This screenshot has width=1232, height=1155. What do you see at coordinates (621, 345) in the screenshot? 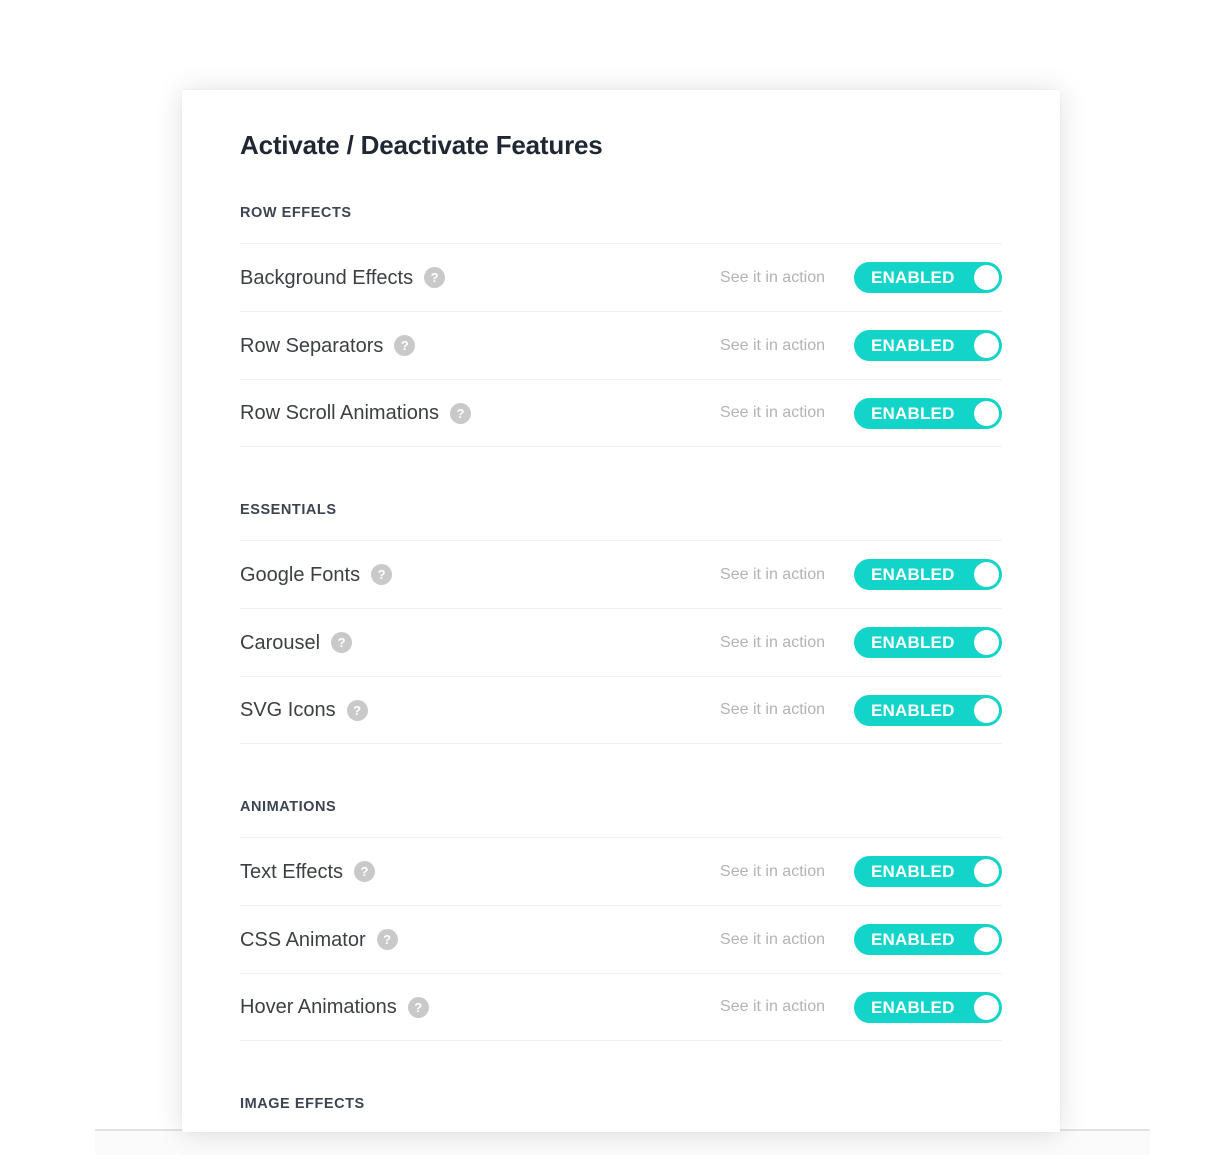
I see `feature-row: Row Separators? See it in action ENABLED` at bounding box center [621, 345].